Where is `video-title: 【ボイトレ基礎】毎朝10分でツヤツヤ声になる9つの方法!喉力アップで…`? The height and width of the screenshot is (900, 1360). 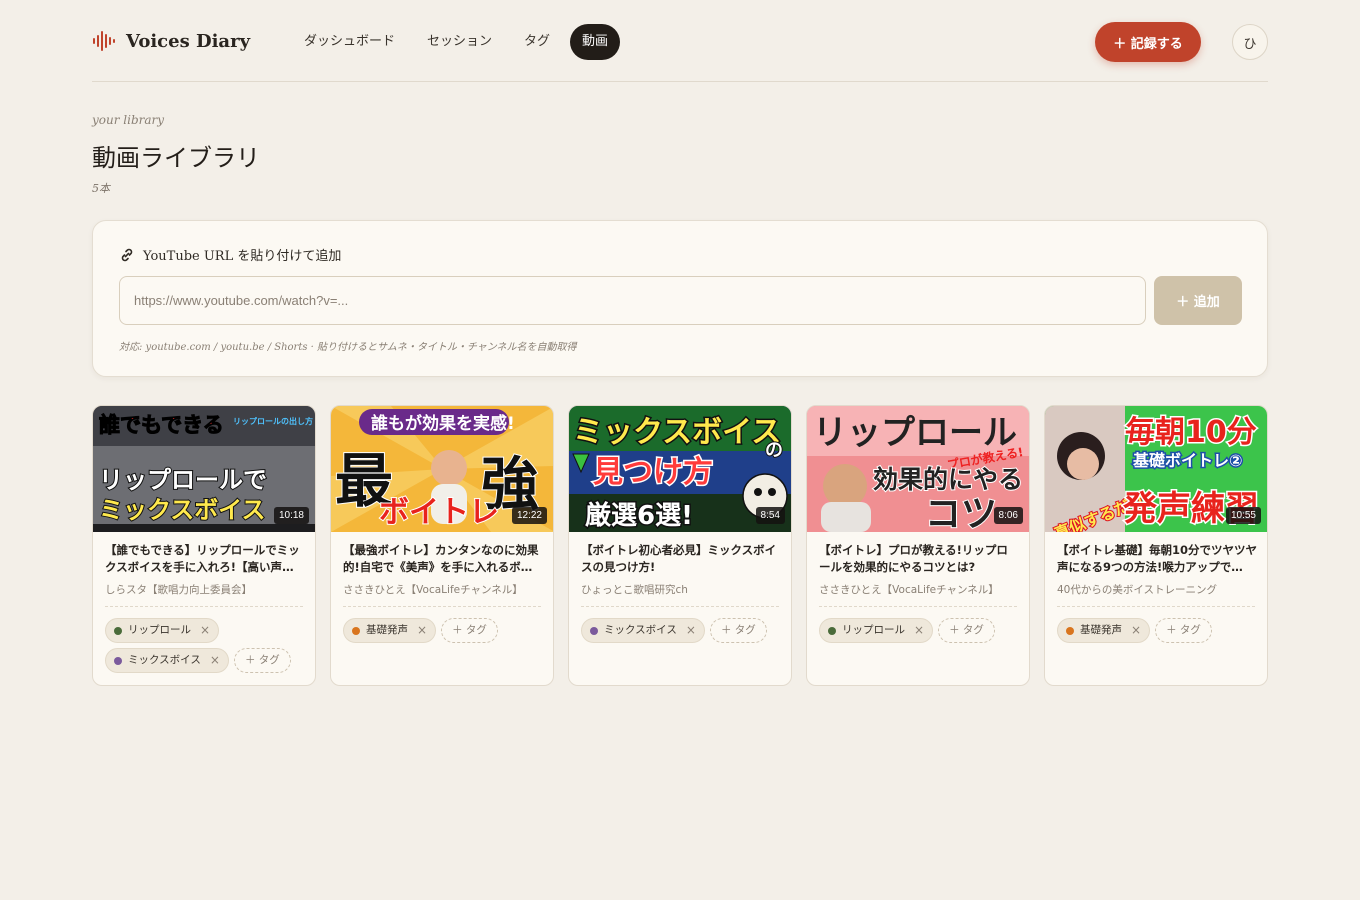 video-title: 【ボイトレ基礎】毎朝10分でツヤツヤ声になる9つの方法!喉力アップで… is located at coordinates (1157, 559).